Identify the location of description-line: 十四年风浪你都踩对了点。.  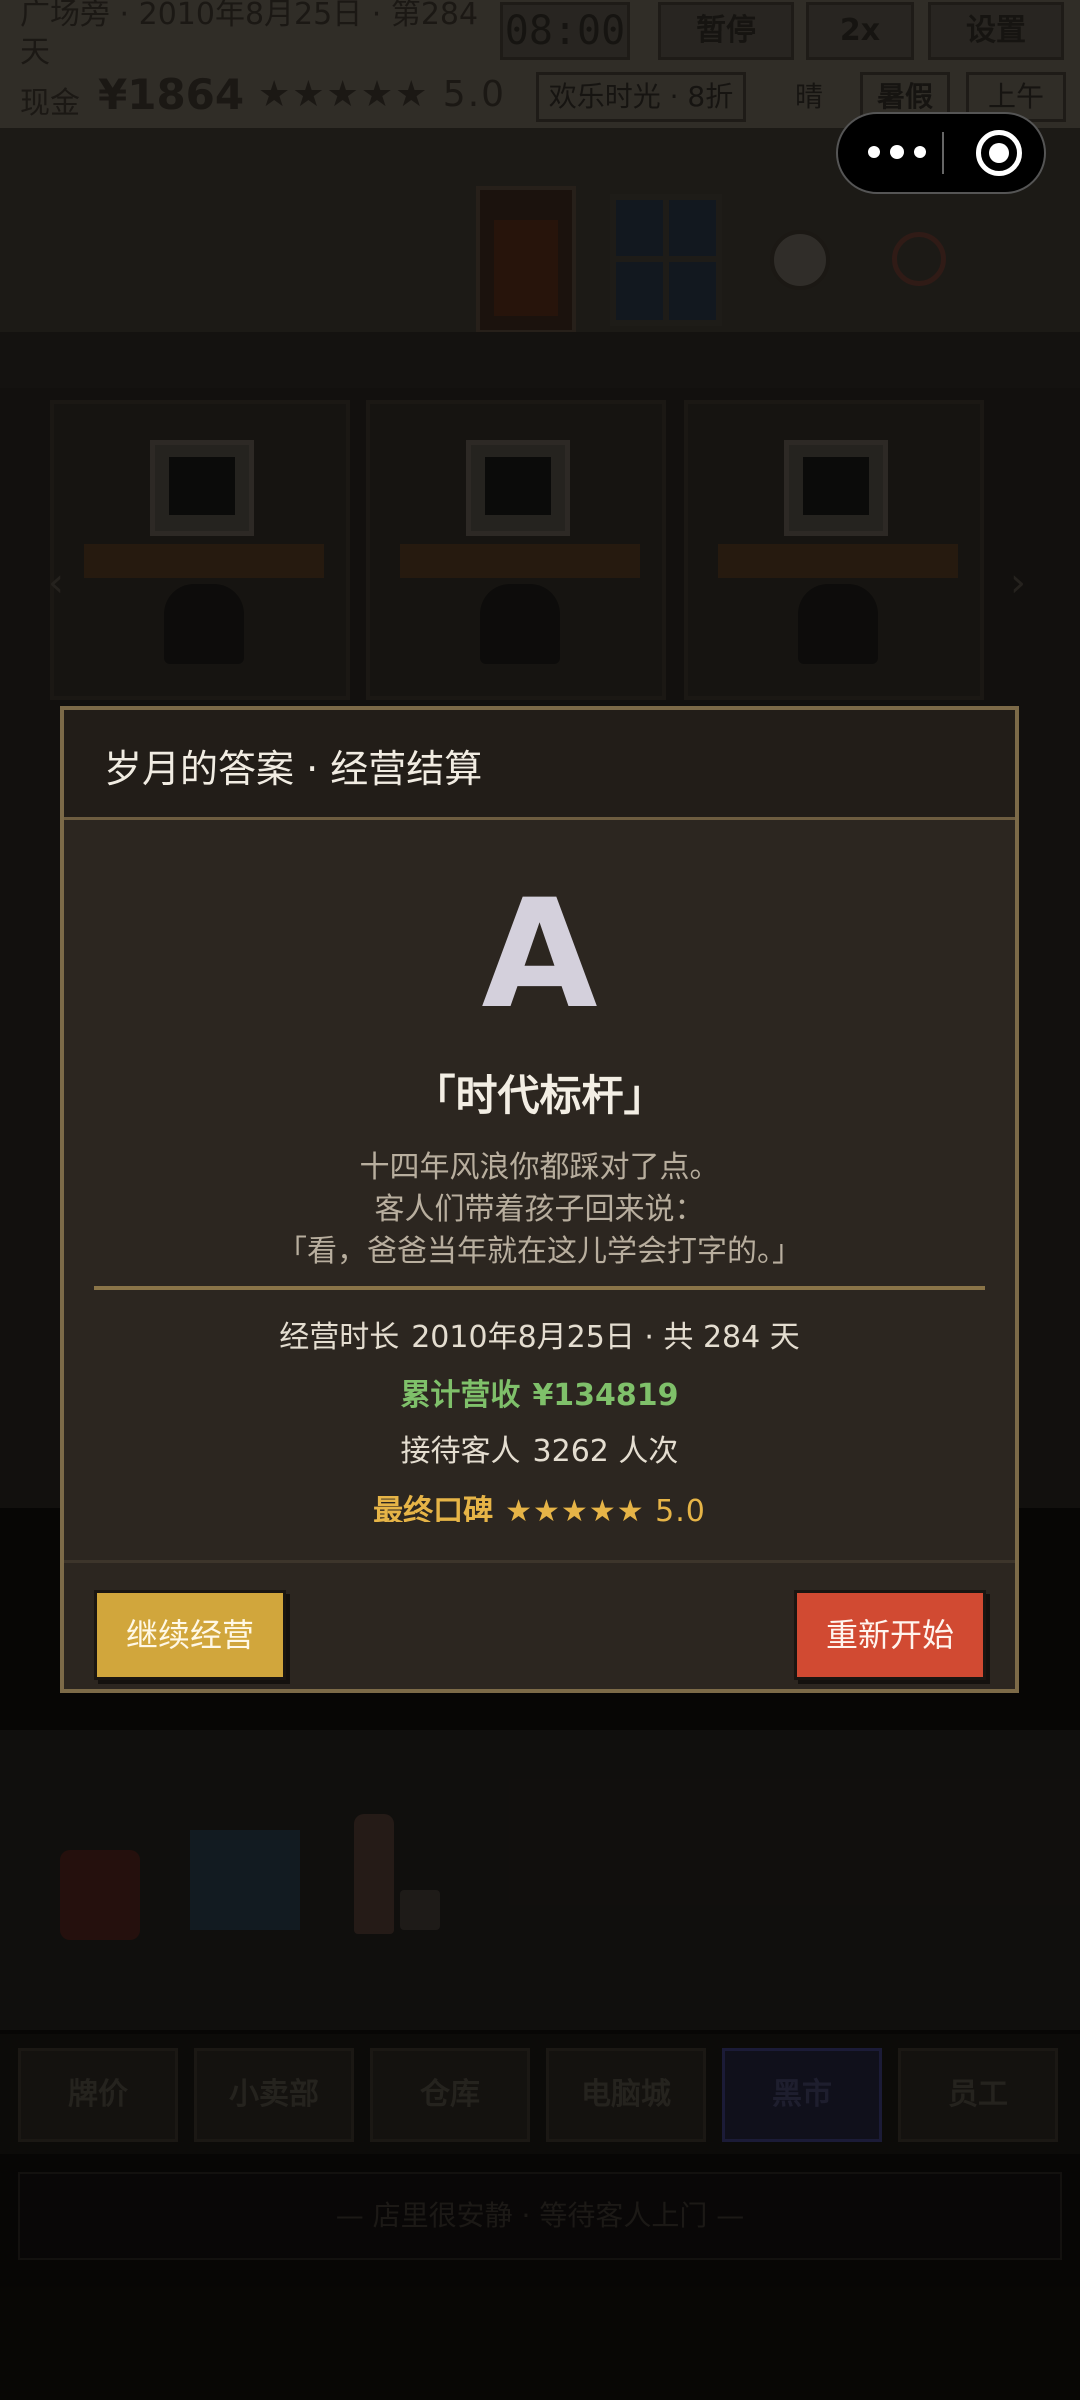
(539, 1167).